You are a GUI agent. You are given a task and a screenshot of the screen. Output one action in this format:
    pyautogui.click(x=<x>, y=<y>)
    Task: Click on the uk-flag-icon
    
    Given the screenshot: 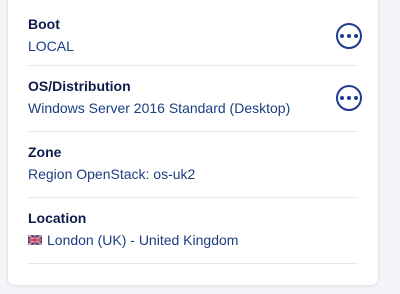 What is the action you would take?
    pyautogui.click(x=35, y=240)
    